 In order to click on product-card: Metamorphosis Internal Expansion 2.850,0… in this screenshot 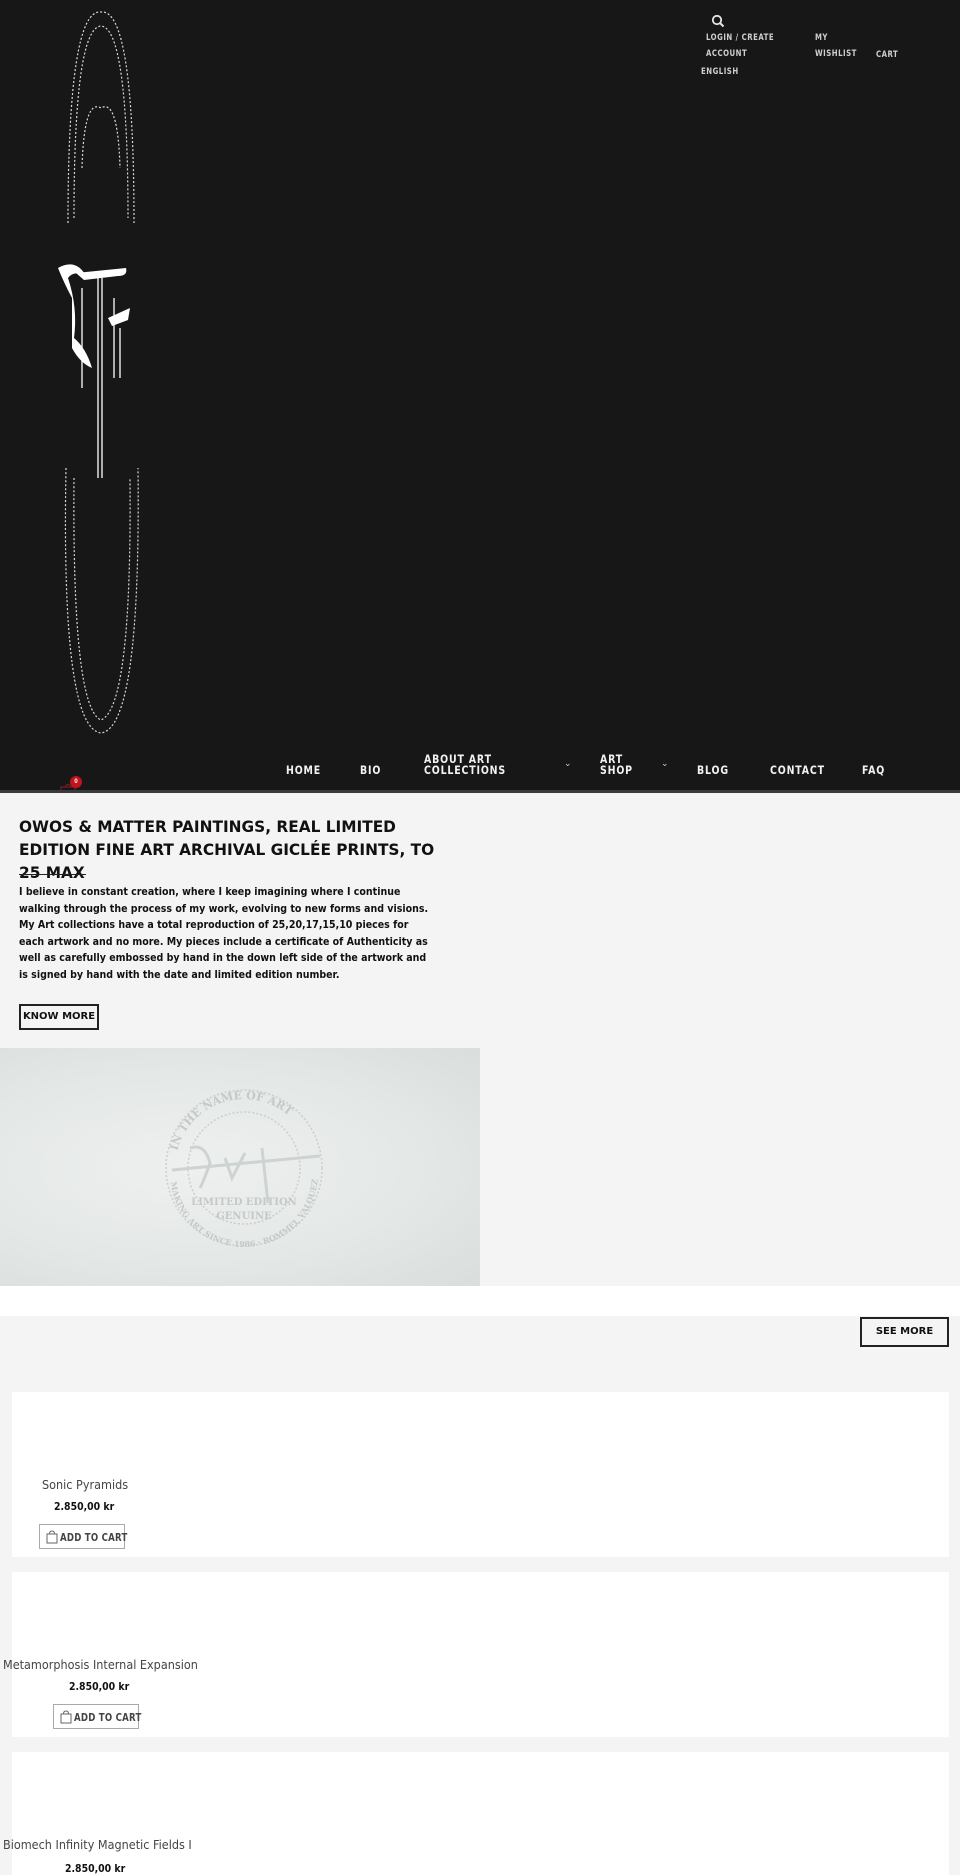, I will do `click(476, 1654)`.